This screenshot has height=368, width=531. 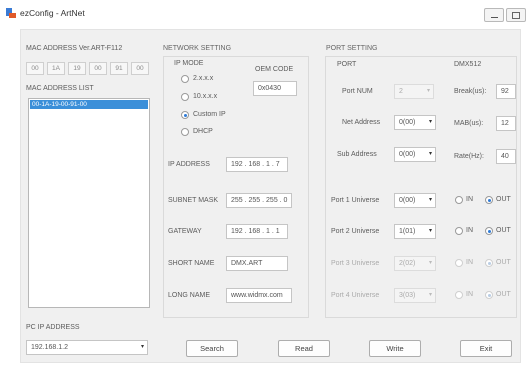 What do you see at coordinates (11, 13) in the screenshot?
I see `app-icon` at bounding box center [11, 13].